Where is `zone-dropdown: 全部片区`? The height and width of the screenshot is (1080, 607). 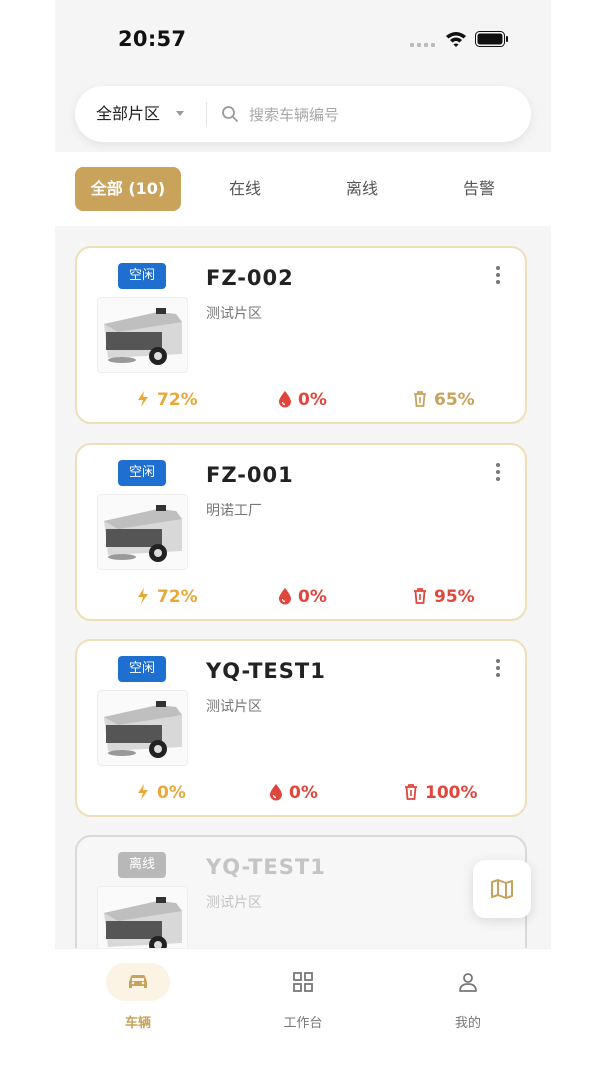 zone-dropdown: 全部片区 is located at coordinates (128, 114).